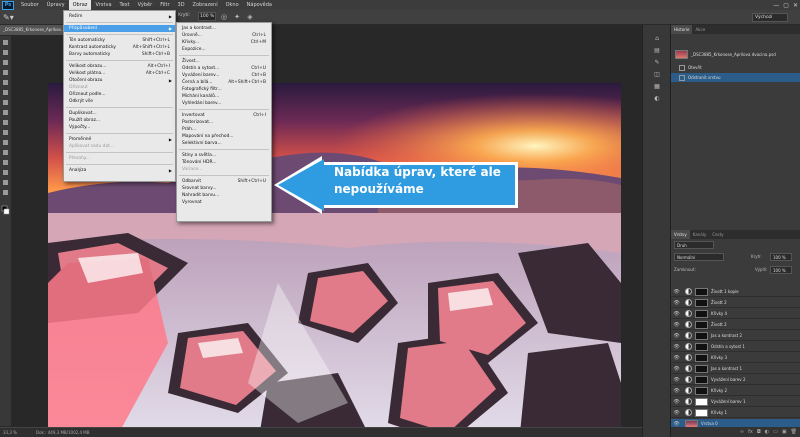 The image size is (800, 437). I want to click on menu-item: Kontrast automaticky Alt+Shift+Ctrl+L, so click(119, 47).